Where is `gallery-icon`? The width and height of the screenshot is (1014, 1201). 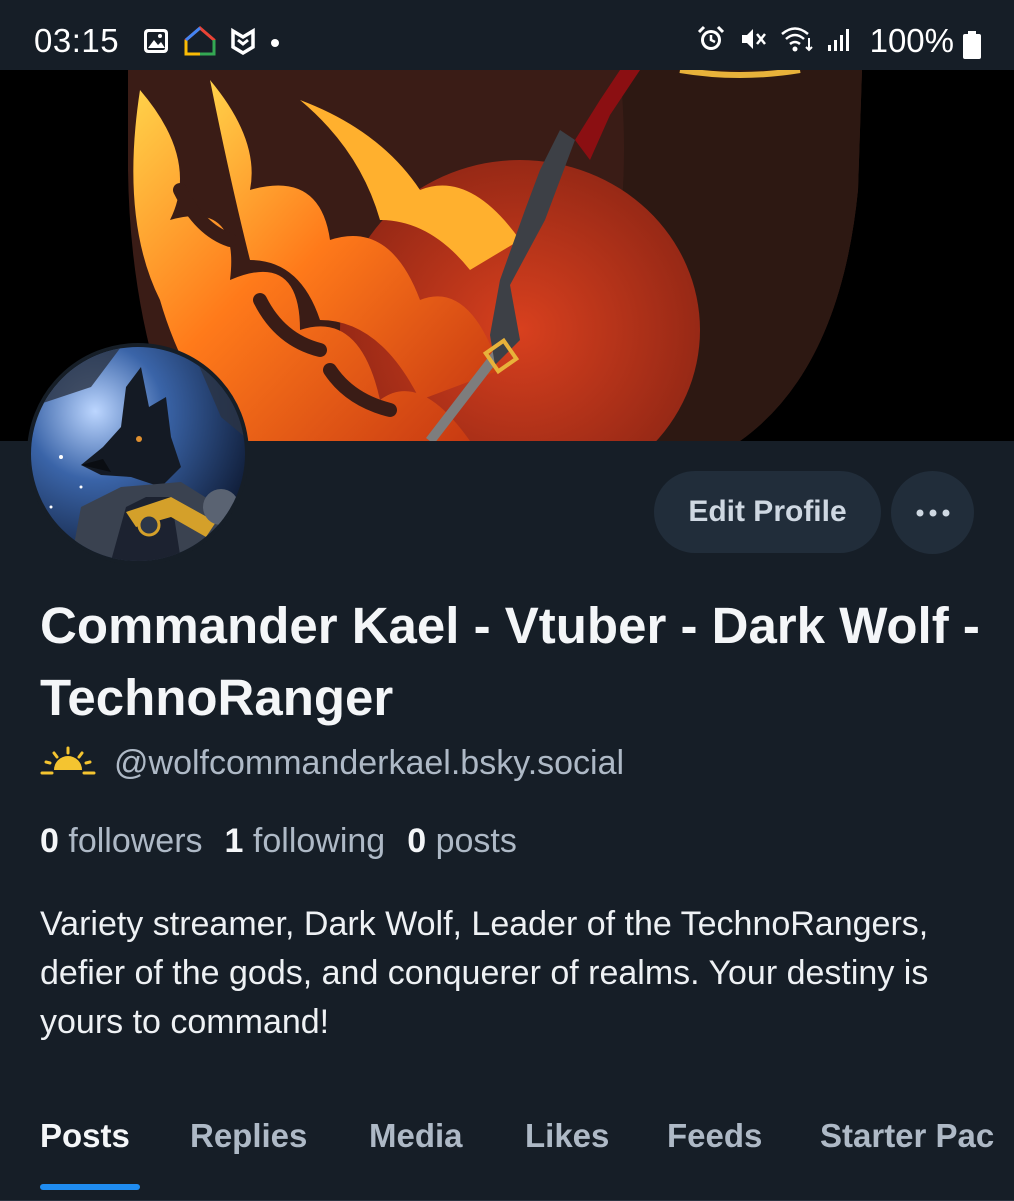 gallery-icon is located at coordinates (156, 43).